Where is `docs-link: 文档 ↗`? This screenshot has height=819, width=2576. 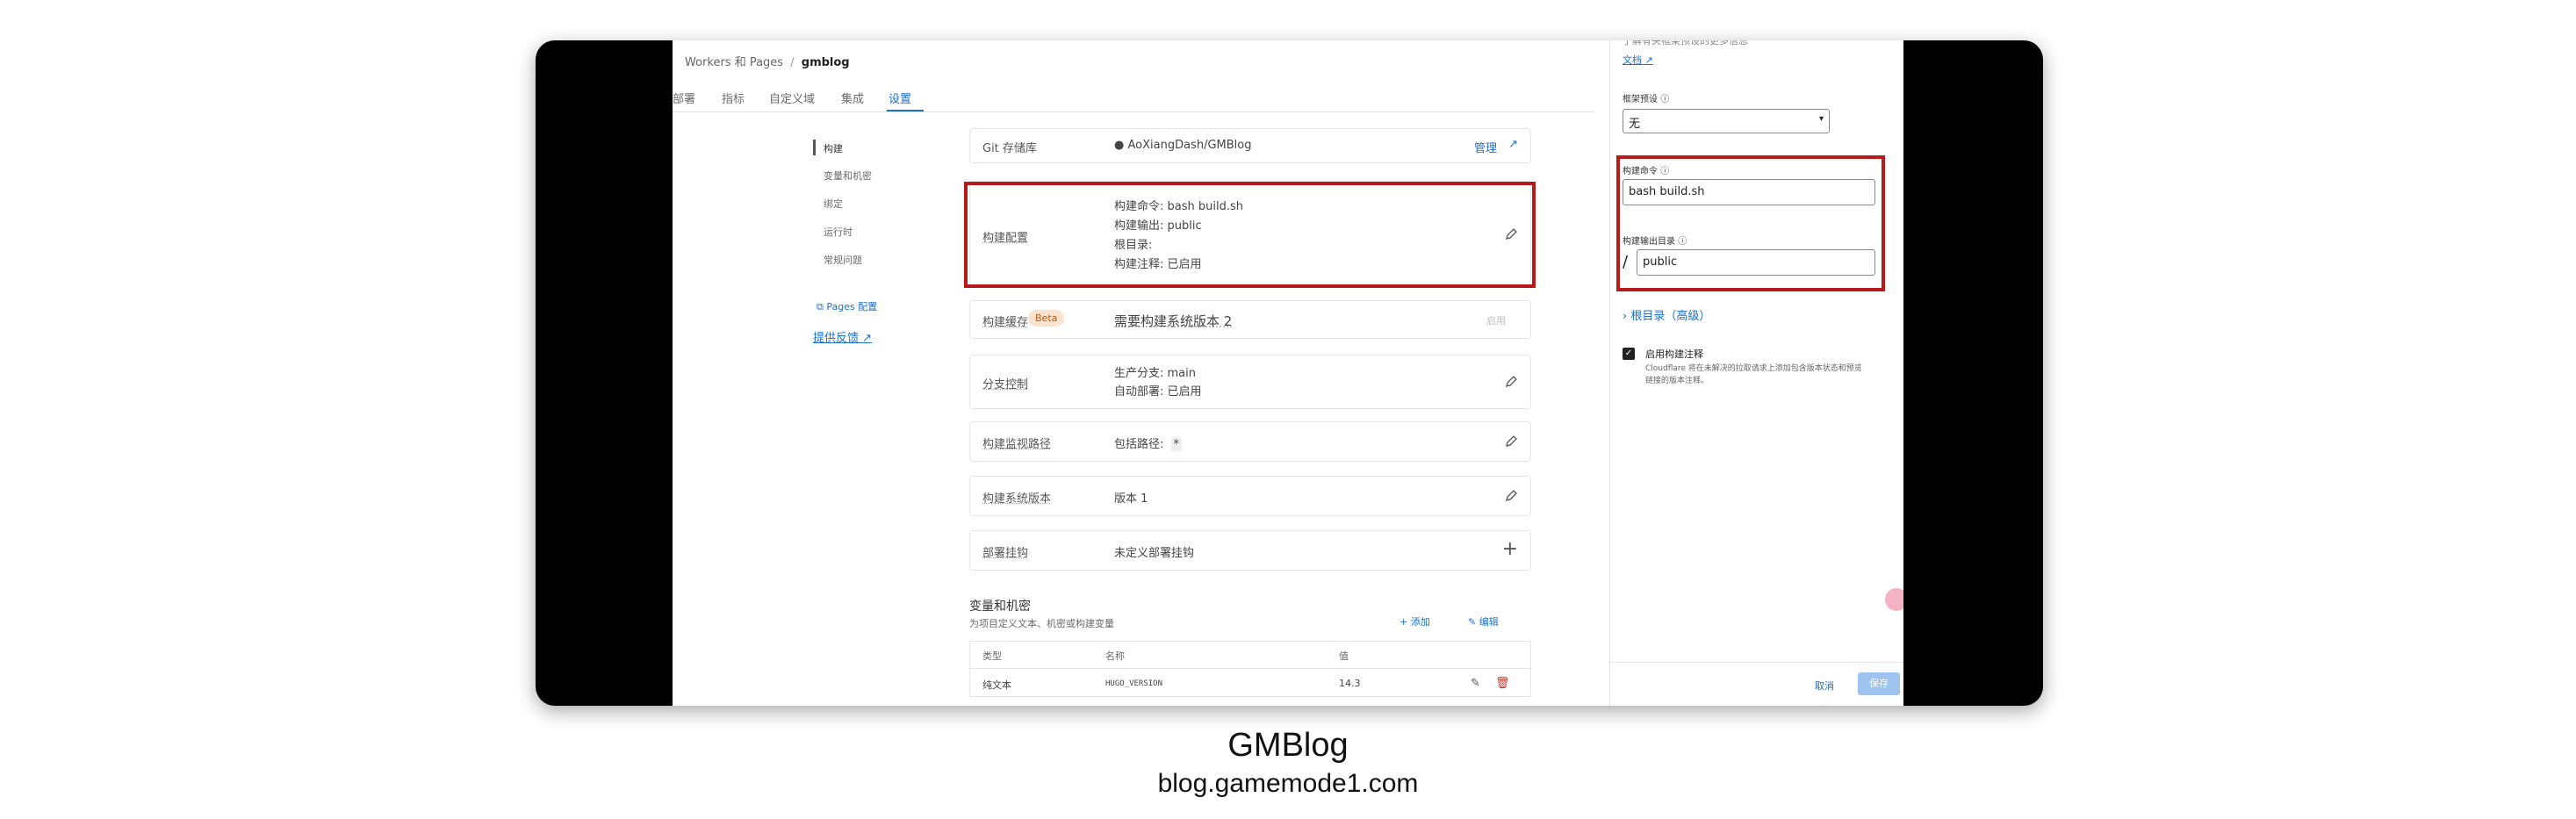 docs-link: 文档 ↗ is located at coordinates (1638, 60).